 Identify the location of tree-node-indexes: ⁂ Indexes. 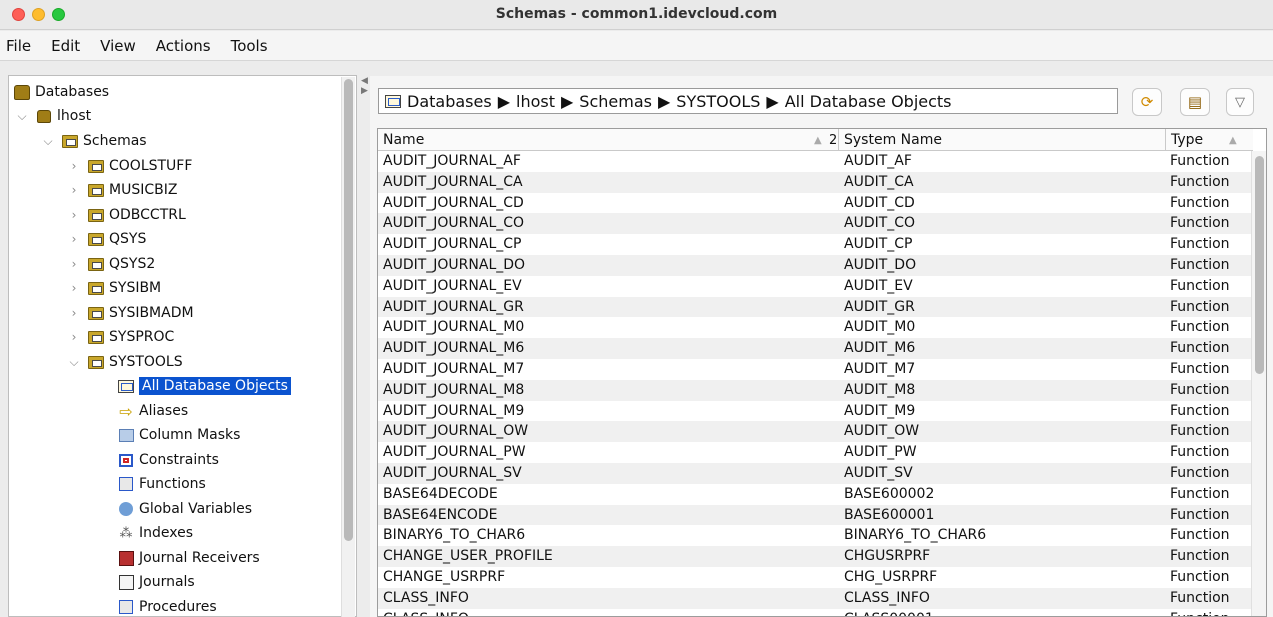
(155, 533).